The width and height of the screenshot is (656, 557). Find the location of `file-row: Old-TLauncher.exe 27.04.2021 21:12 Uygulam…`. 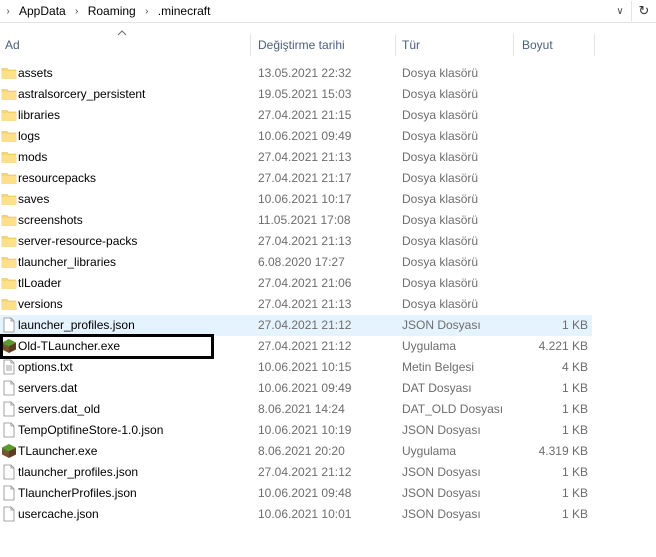

file-row: Old-TLauncher.exe 27.04.2021 21:12 Uygulam… is located at coordinates (296, 346).